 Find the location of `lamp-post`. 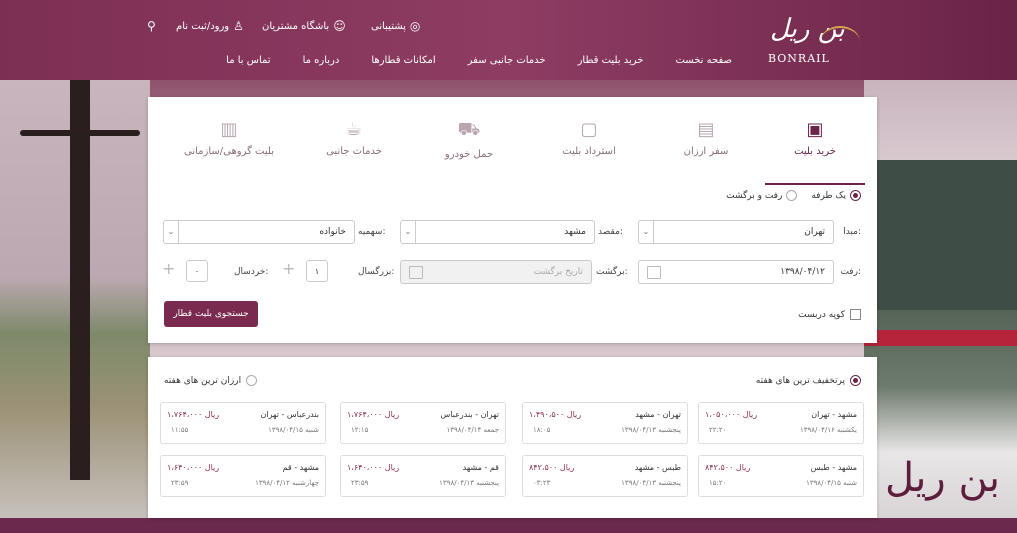

lamp-post is located at coordinates (80, 260).